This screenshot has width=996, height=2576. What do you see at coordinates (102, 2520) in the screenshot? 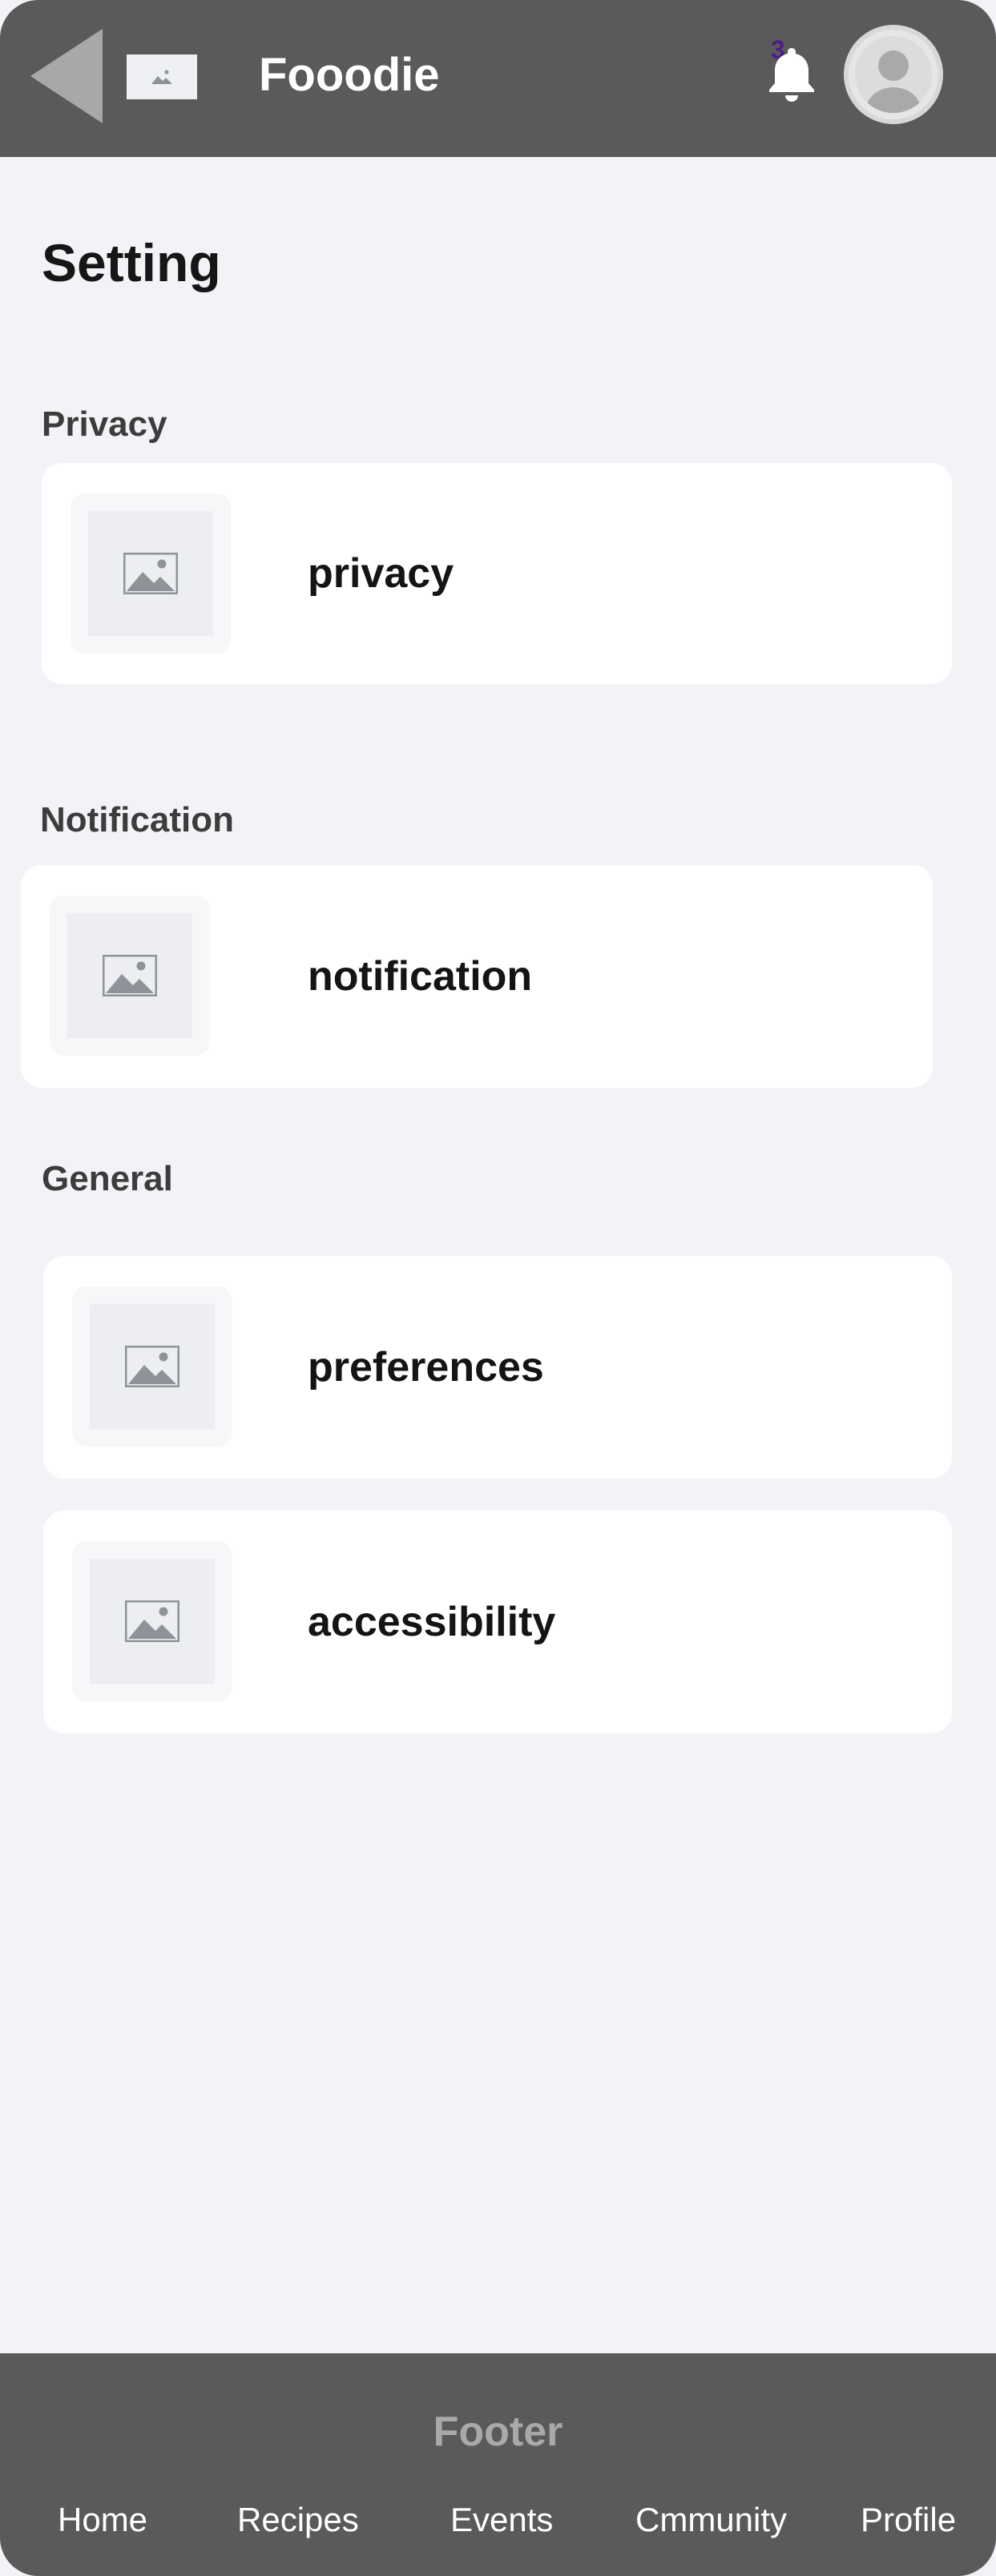
I see `footer-link-home: Home` at bounding box center [102, 2520].